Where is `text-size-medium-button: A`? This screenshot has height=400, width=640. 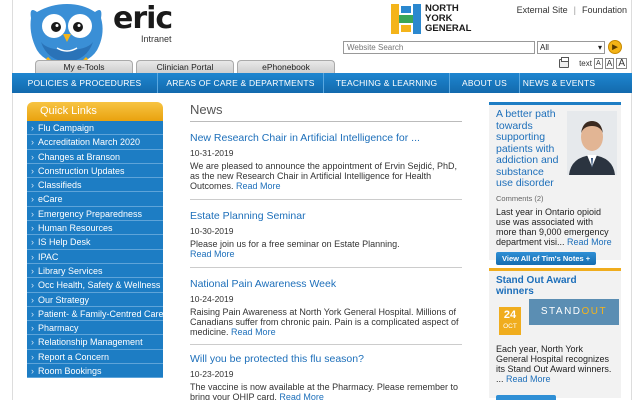 text-size-medium-button: A is located at coordinates (609, 63).